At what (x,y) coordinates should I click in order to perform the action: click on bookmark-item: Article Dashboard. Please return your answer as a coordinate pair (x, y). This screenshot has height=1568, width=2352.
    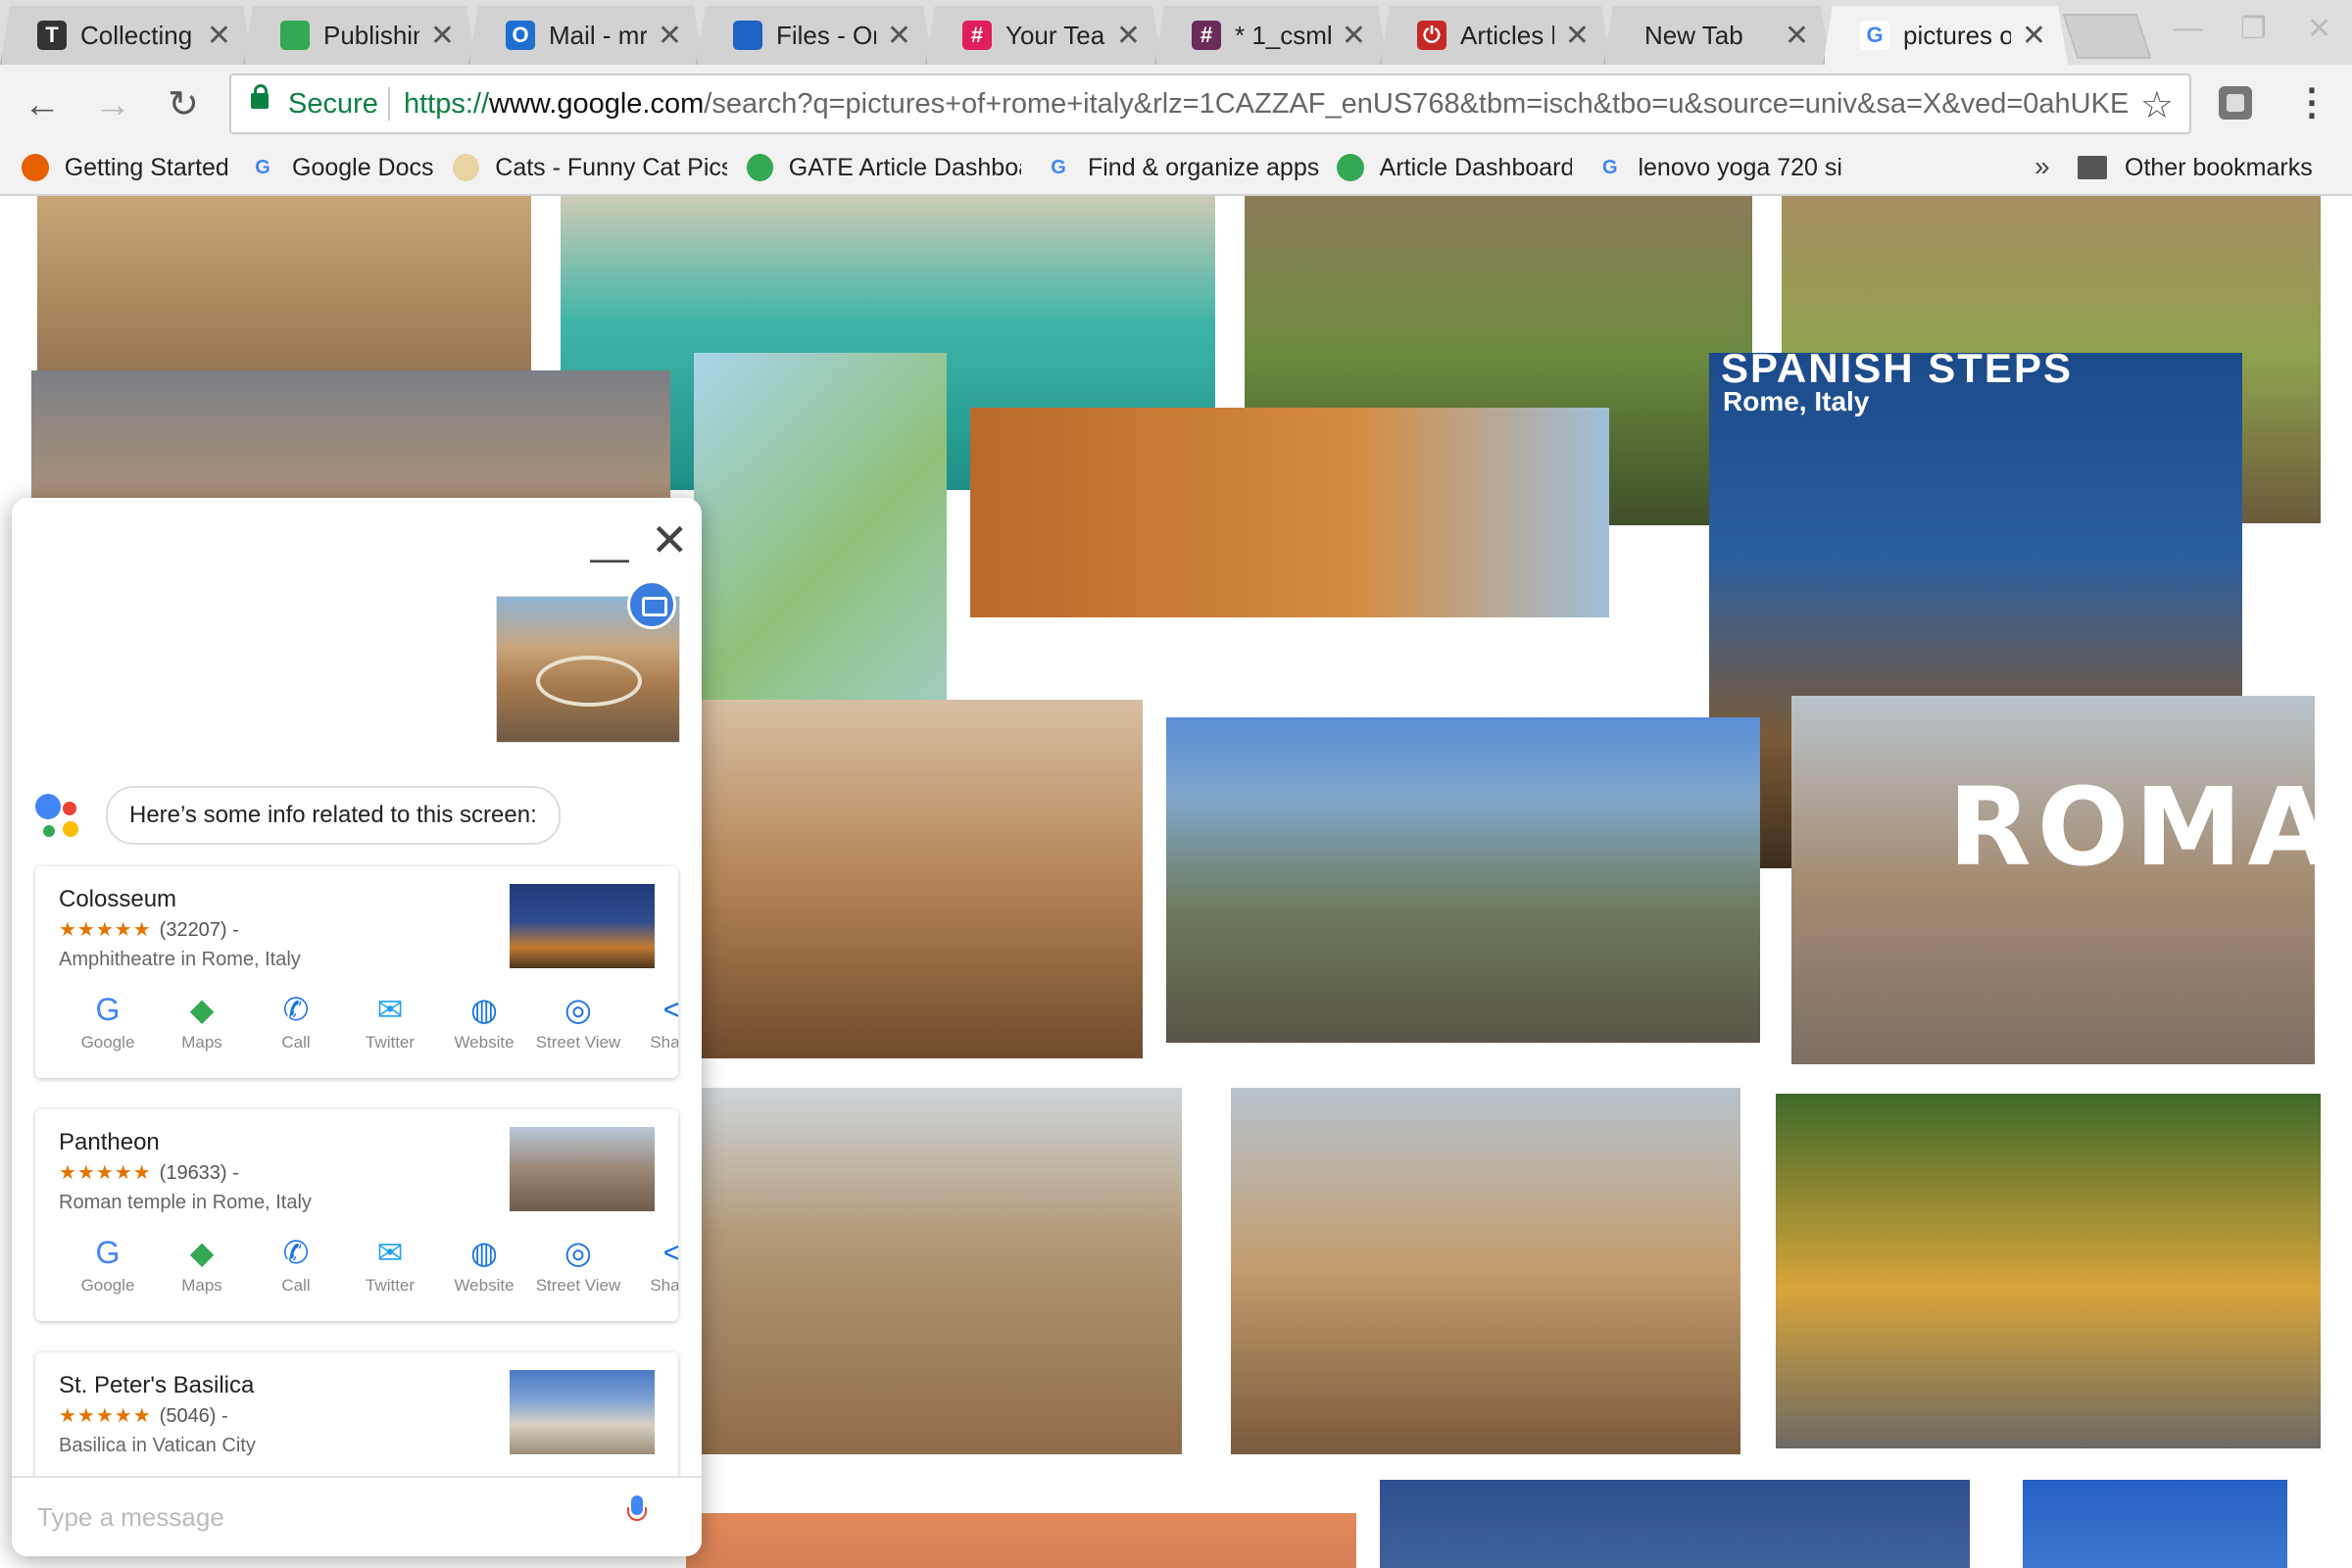
    Looking at the image, I should click on (1454, 167).